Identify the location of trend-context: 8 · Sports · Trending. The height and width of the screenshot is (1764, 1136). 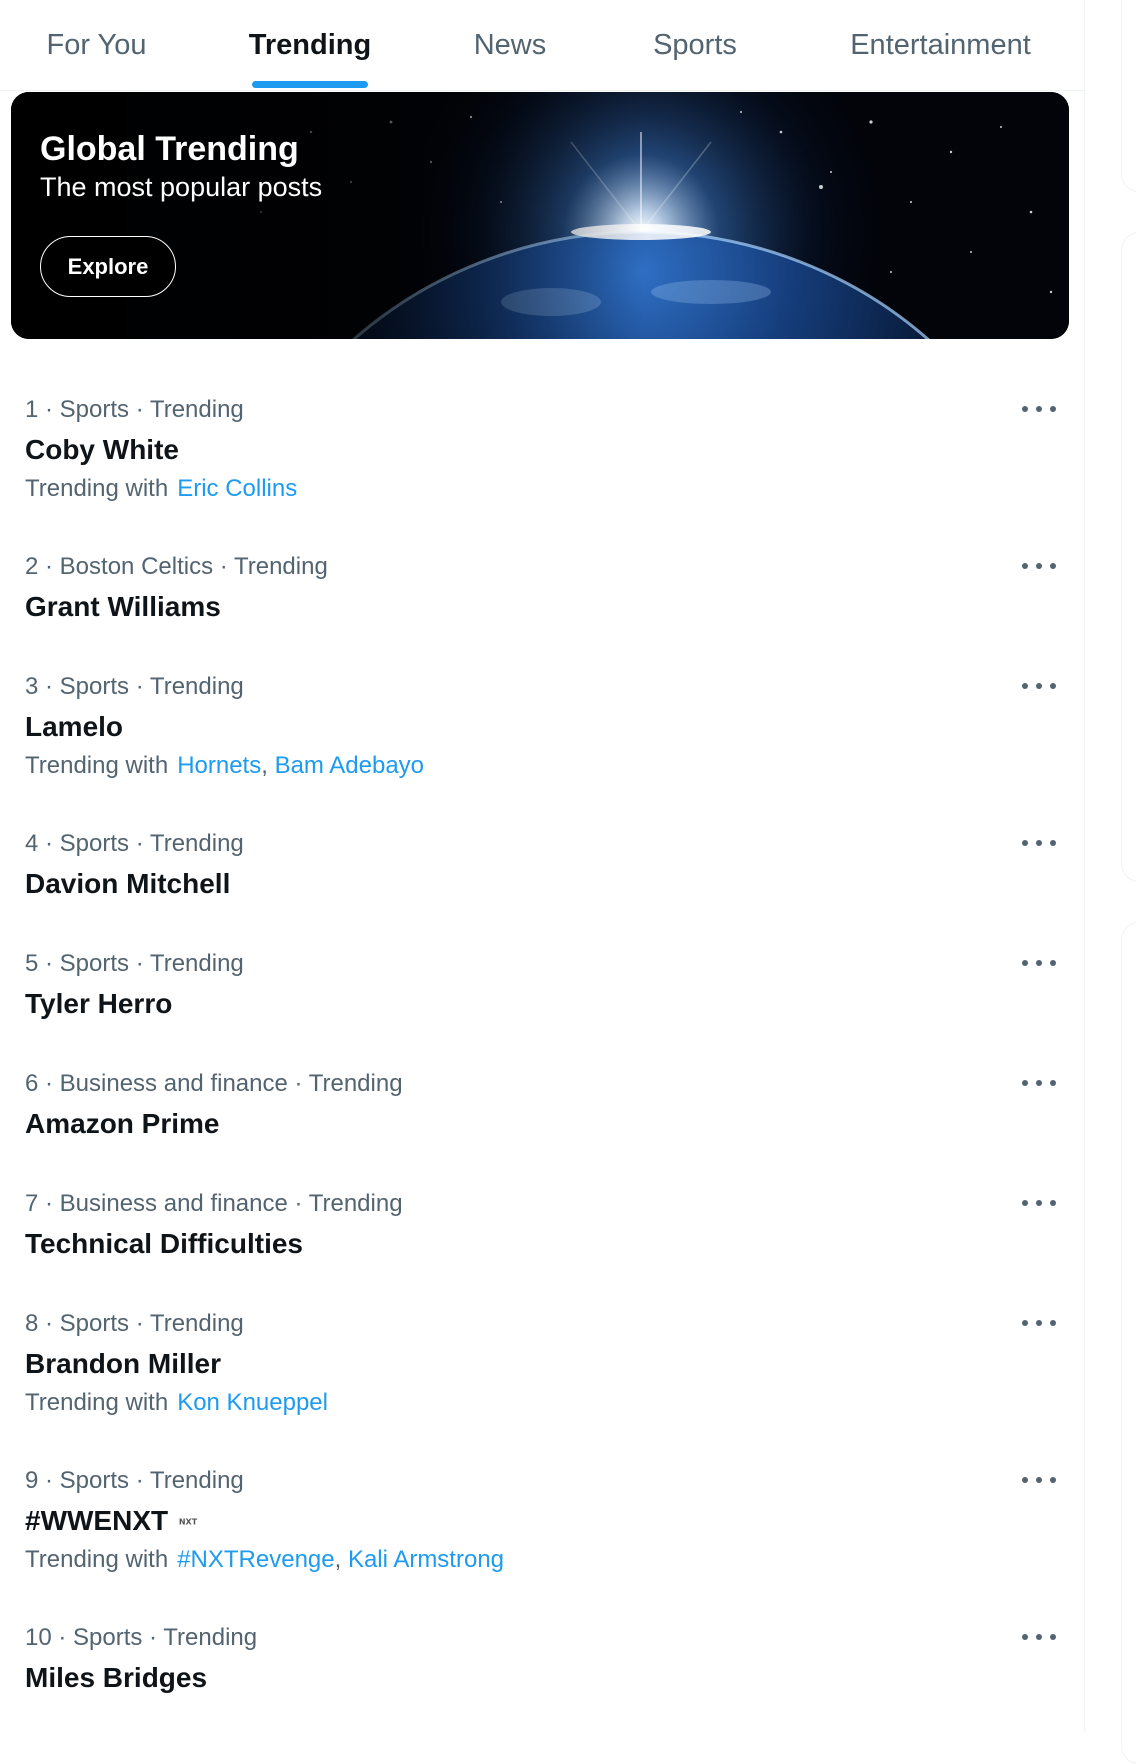
(134, 1323).